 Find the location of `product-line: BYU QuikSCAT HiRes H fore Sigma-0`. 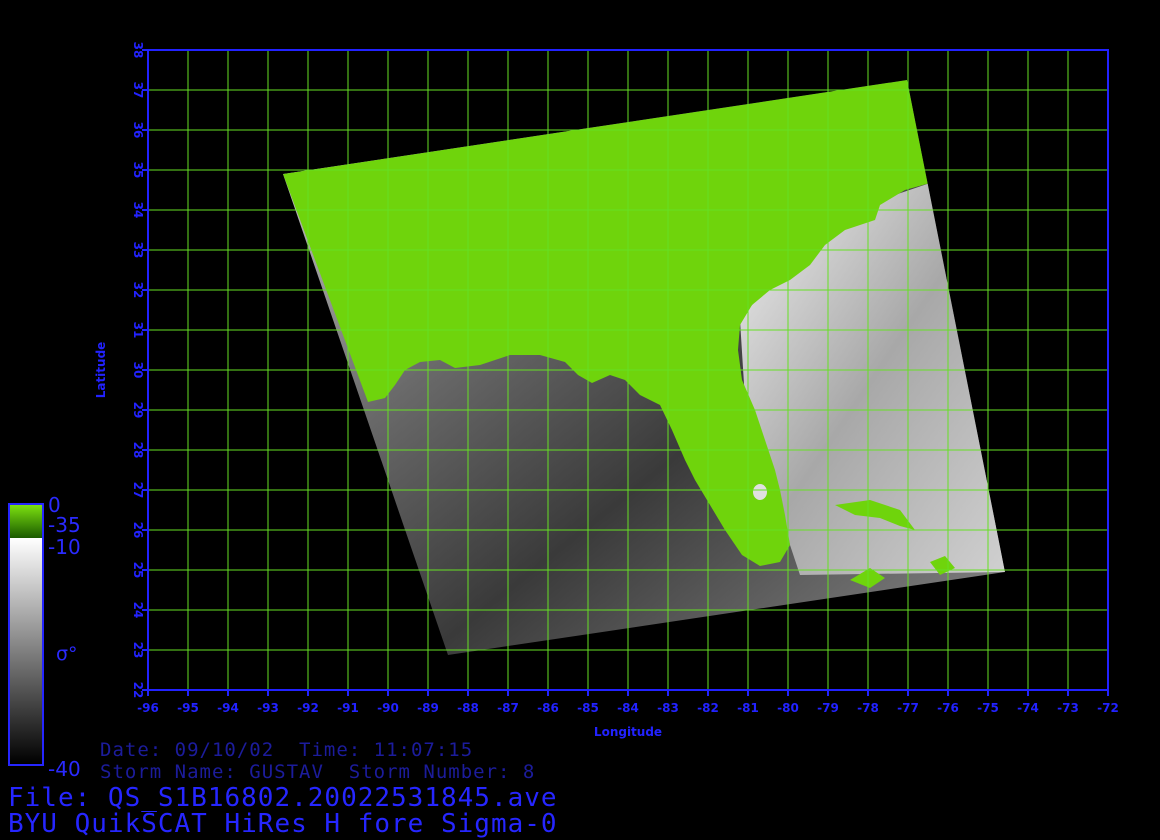

product-line: BYU QuikSCAT HiRes H fore Sigma-0 is located at coordinates (283, 824).